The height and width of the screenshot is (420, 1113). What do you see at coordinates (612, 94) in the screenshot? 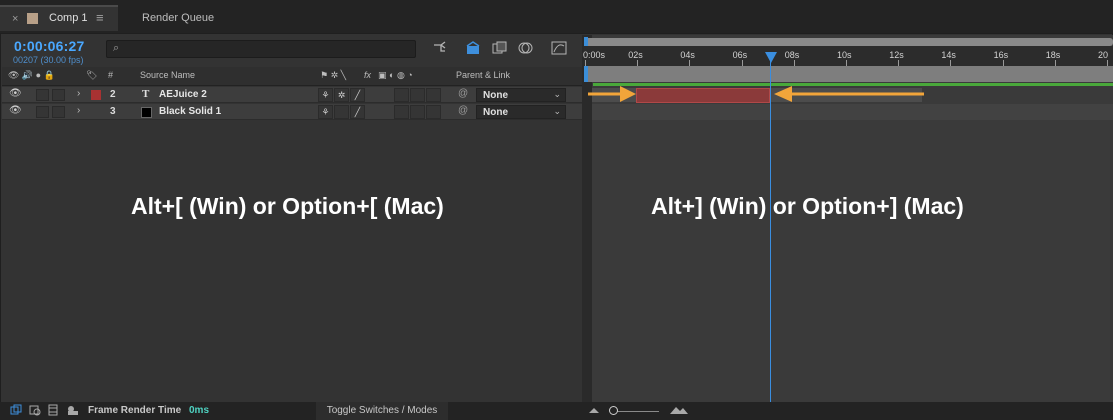
I see `trim-in-arrow-icon` at bounding box center [612, 94].